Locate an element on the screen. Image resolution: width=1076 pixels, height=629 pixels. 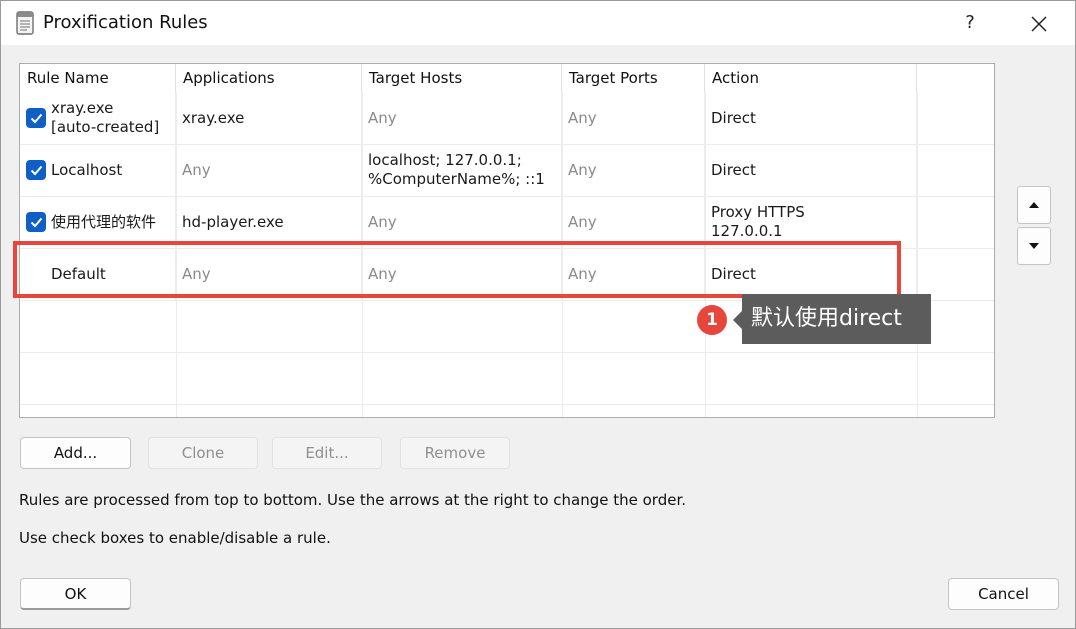
cell-applications: xray.exe is located at coordinates (269, 118).